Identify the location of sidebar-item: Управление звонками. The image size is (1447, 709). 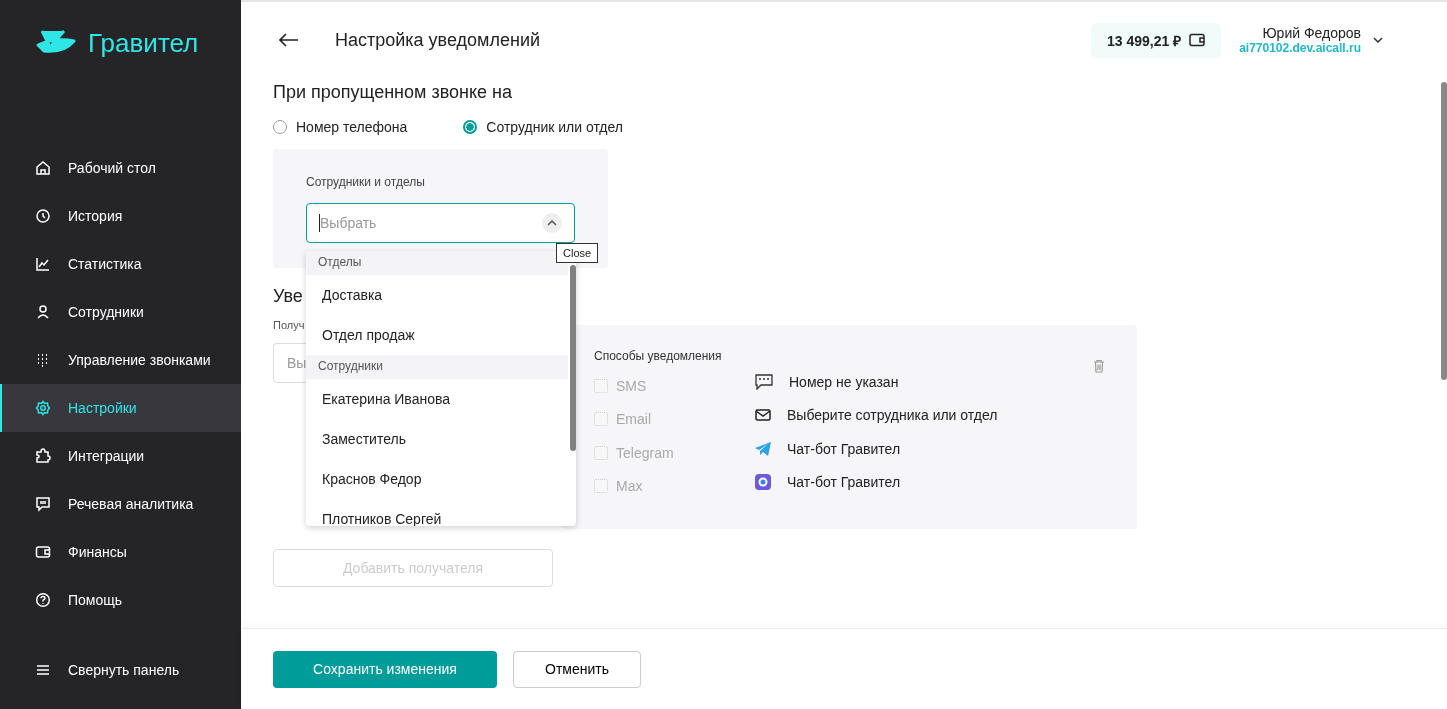
(120, 360).